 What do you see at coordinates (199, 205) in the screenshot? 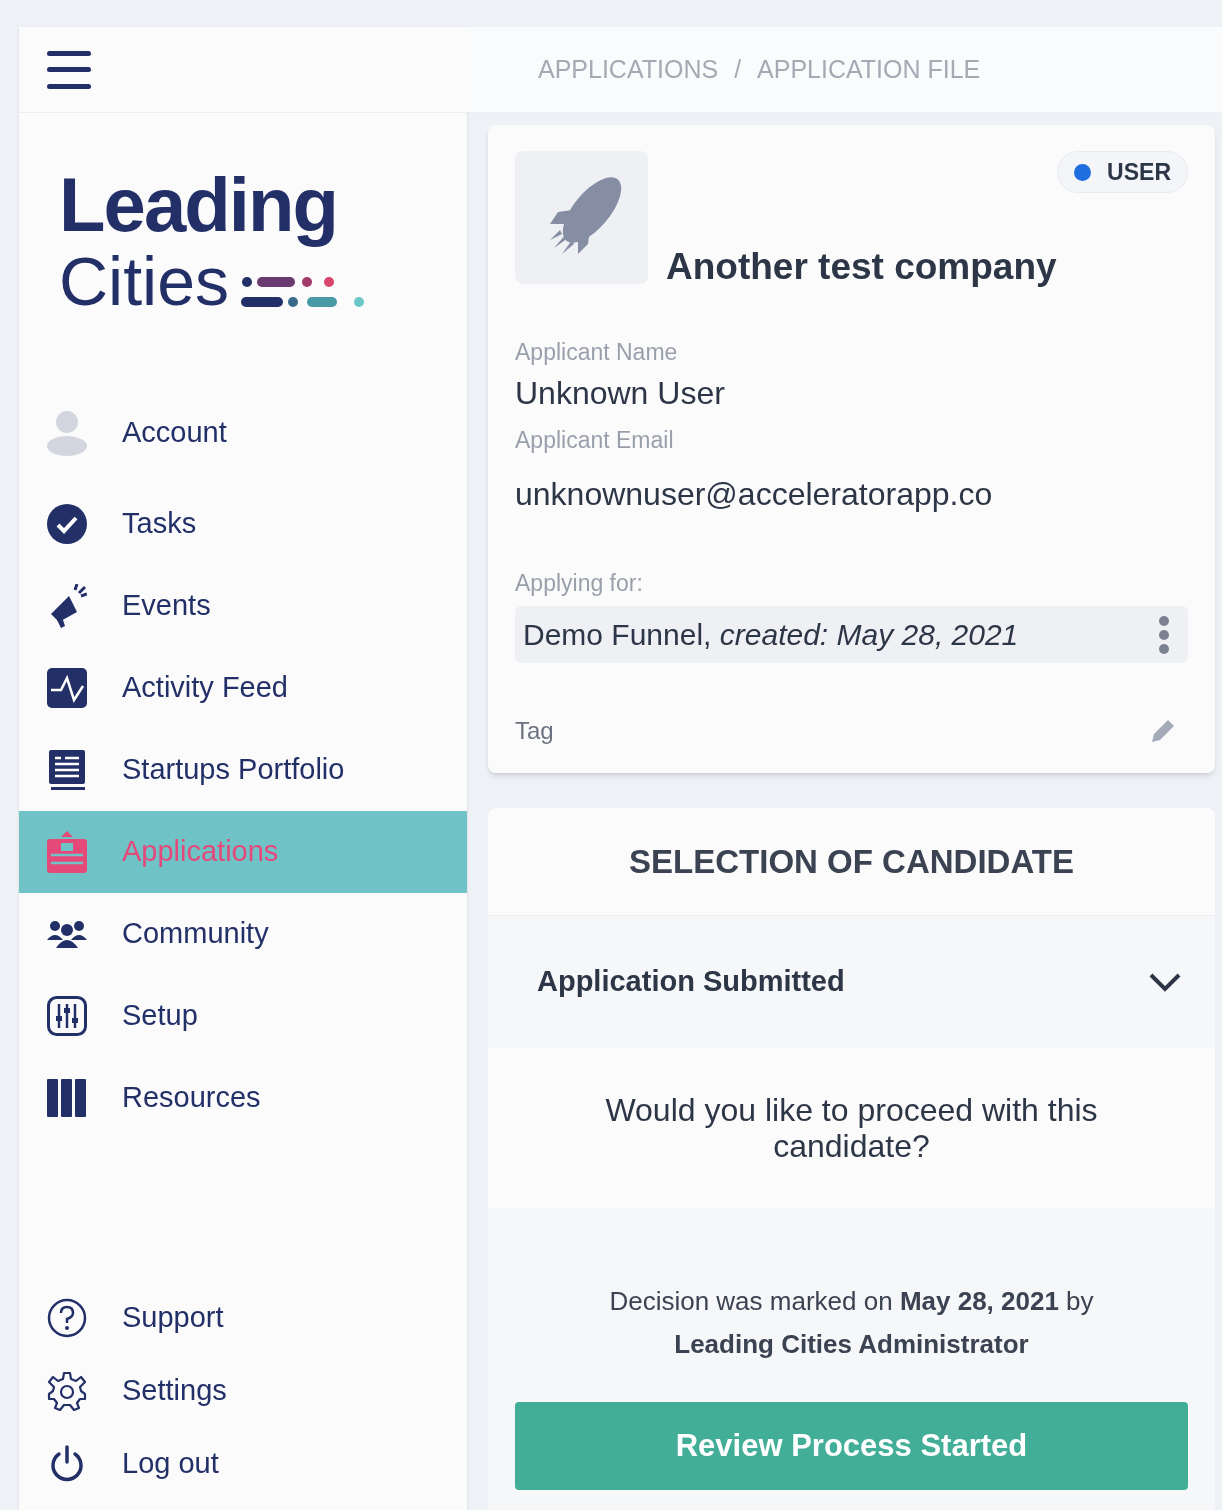
I see `logo-text: Leading` at bounding box center [199, 205].